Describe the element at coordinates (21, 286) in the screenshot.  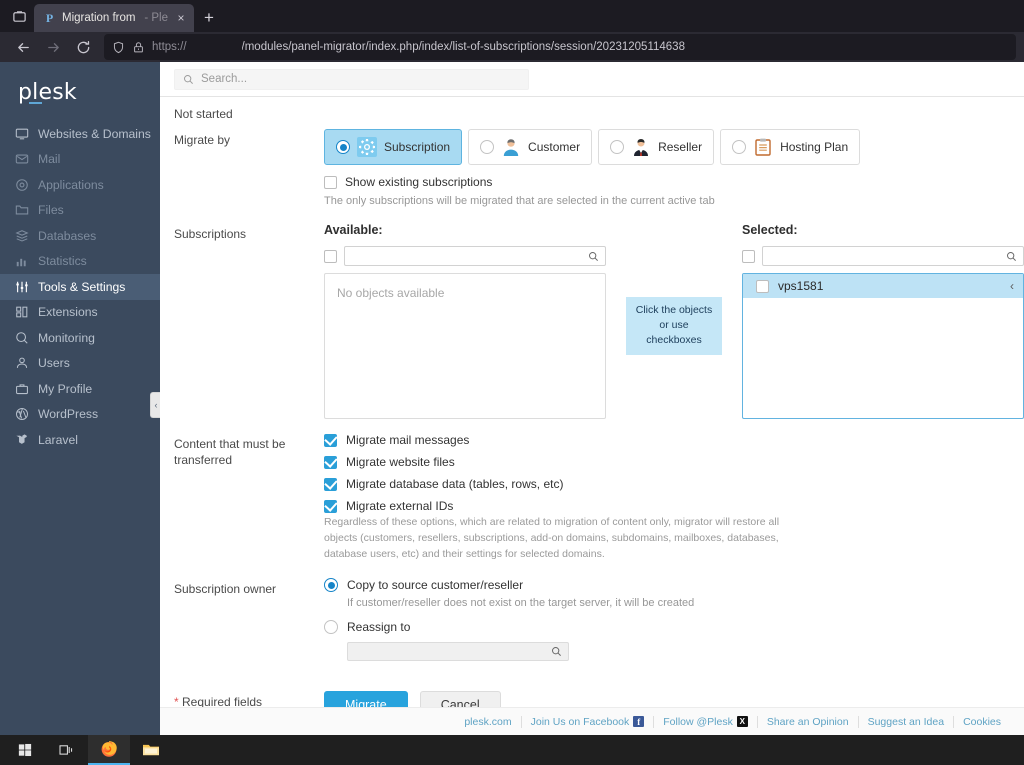
I see `sliders-icon` at that location.